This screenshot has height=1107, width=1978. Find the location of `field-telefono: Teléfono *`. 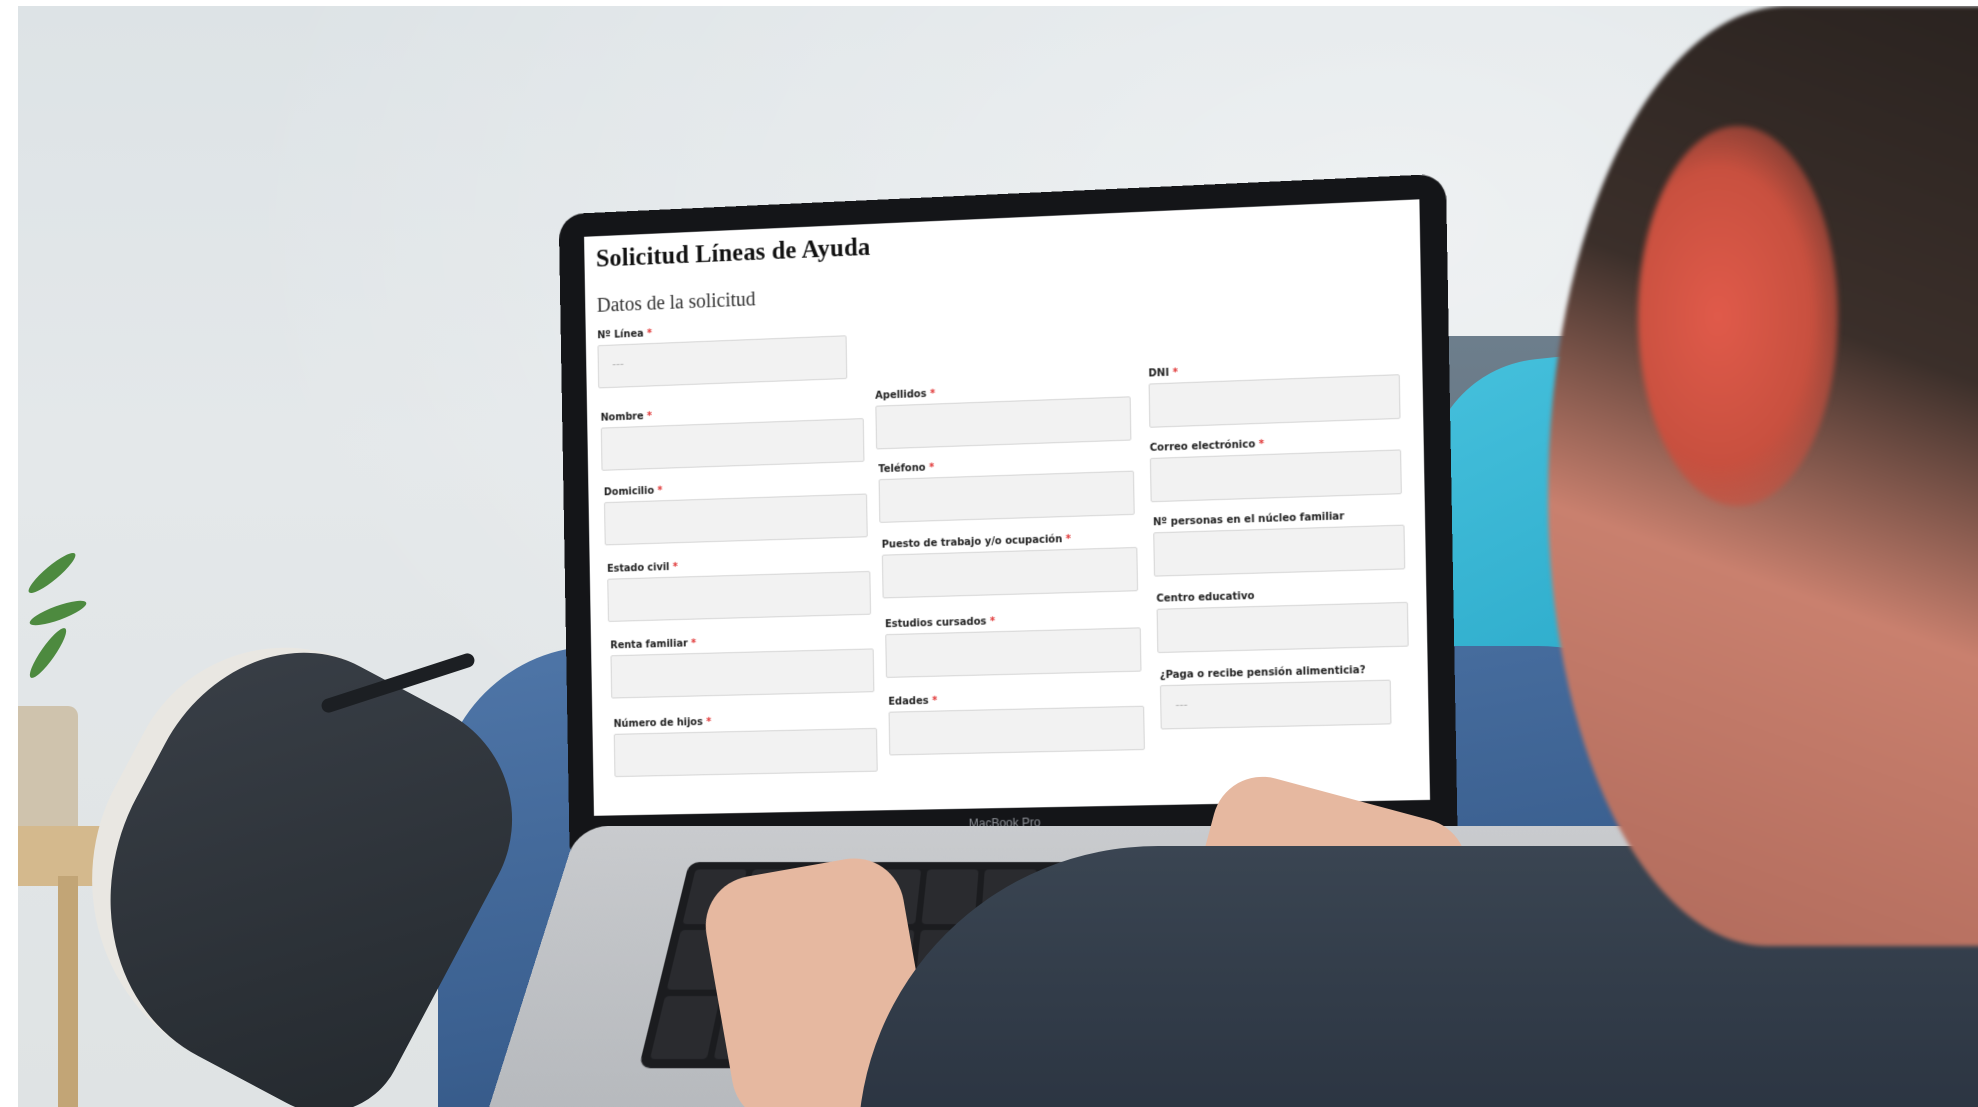

field-telefono: Teléfono * is located at coordinates (1006, 489).